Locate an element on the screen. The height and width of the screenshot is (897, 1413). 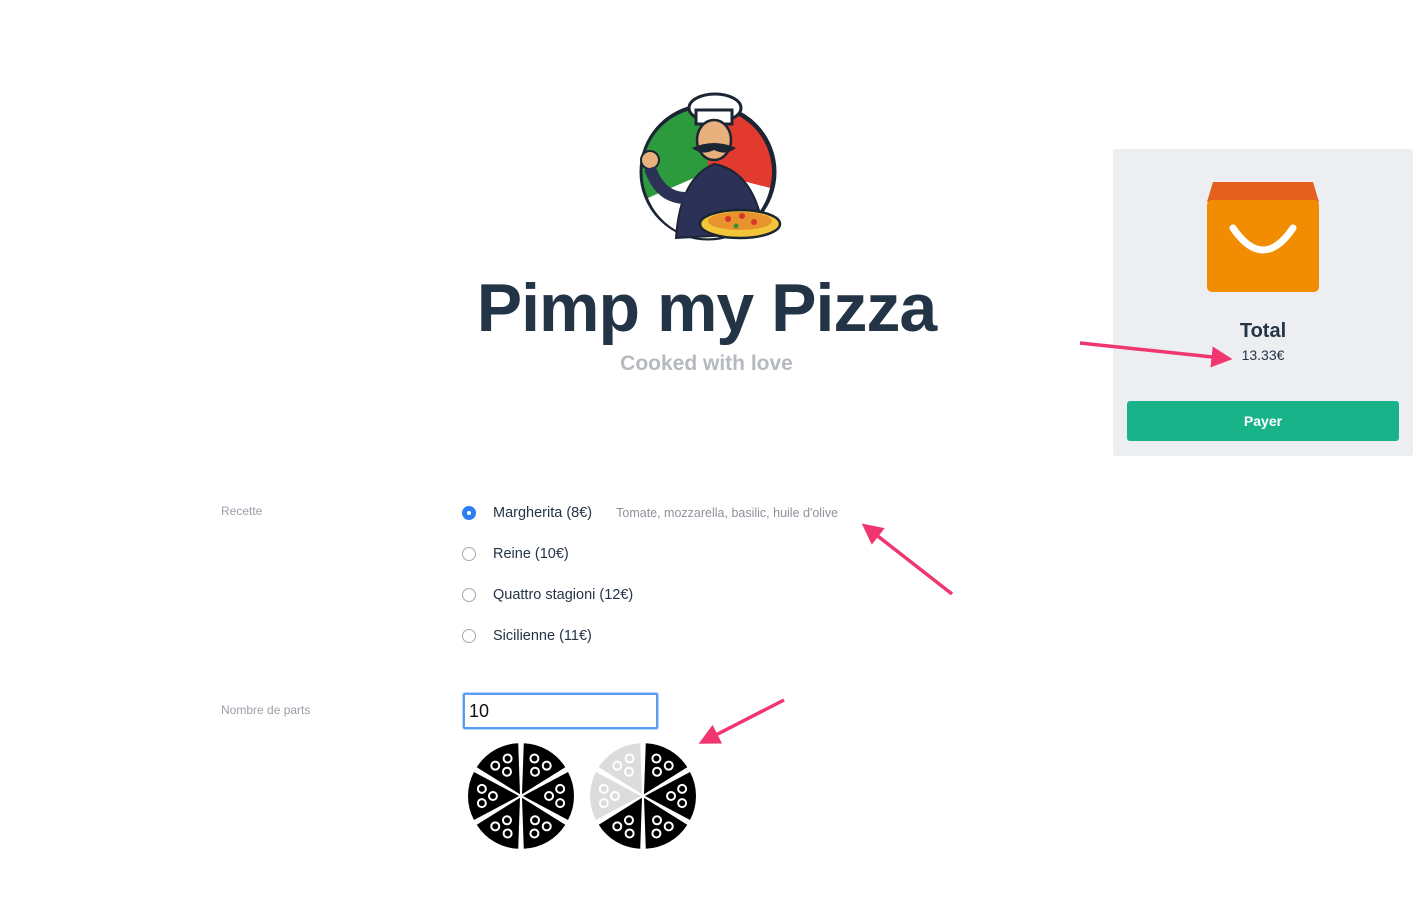
shopping-bag-icon is located at coordinates (1263, 238).